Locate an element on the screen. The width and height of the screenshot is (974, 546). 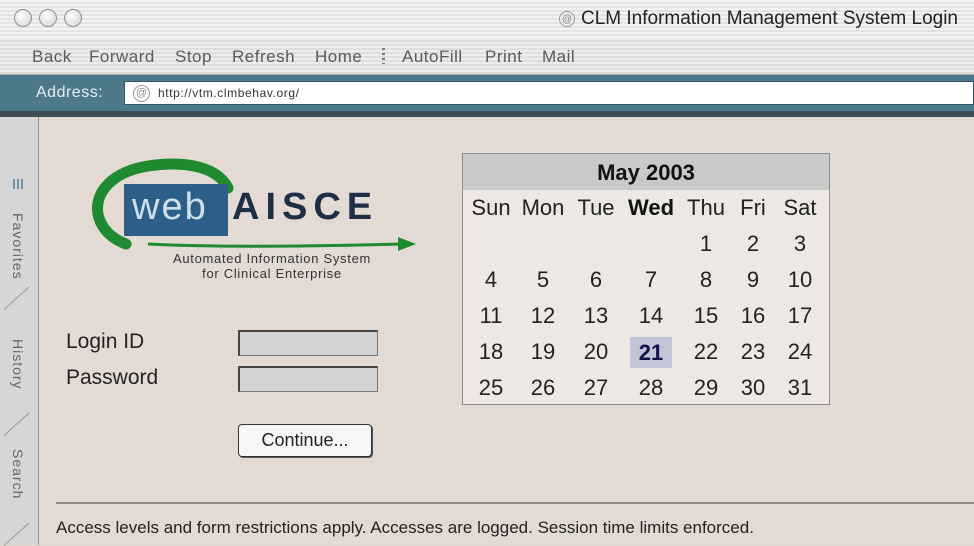
page-icon: @ is located at coordinates (141, 93).